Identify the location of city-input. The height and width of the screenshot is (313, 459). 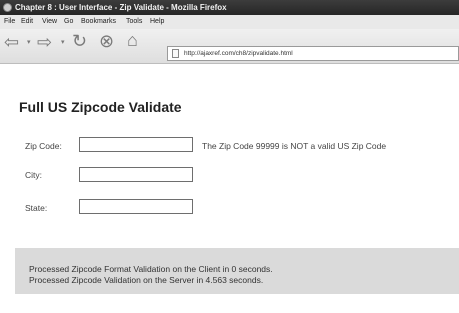
(136, 174).